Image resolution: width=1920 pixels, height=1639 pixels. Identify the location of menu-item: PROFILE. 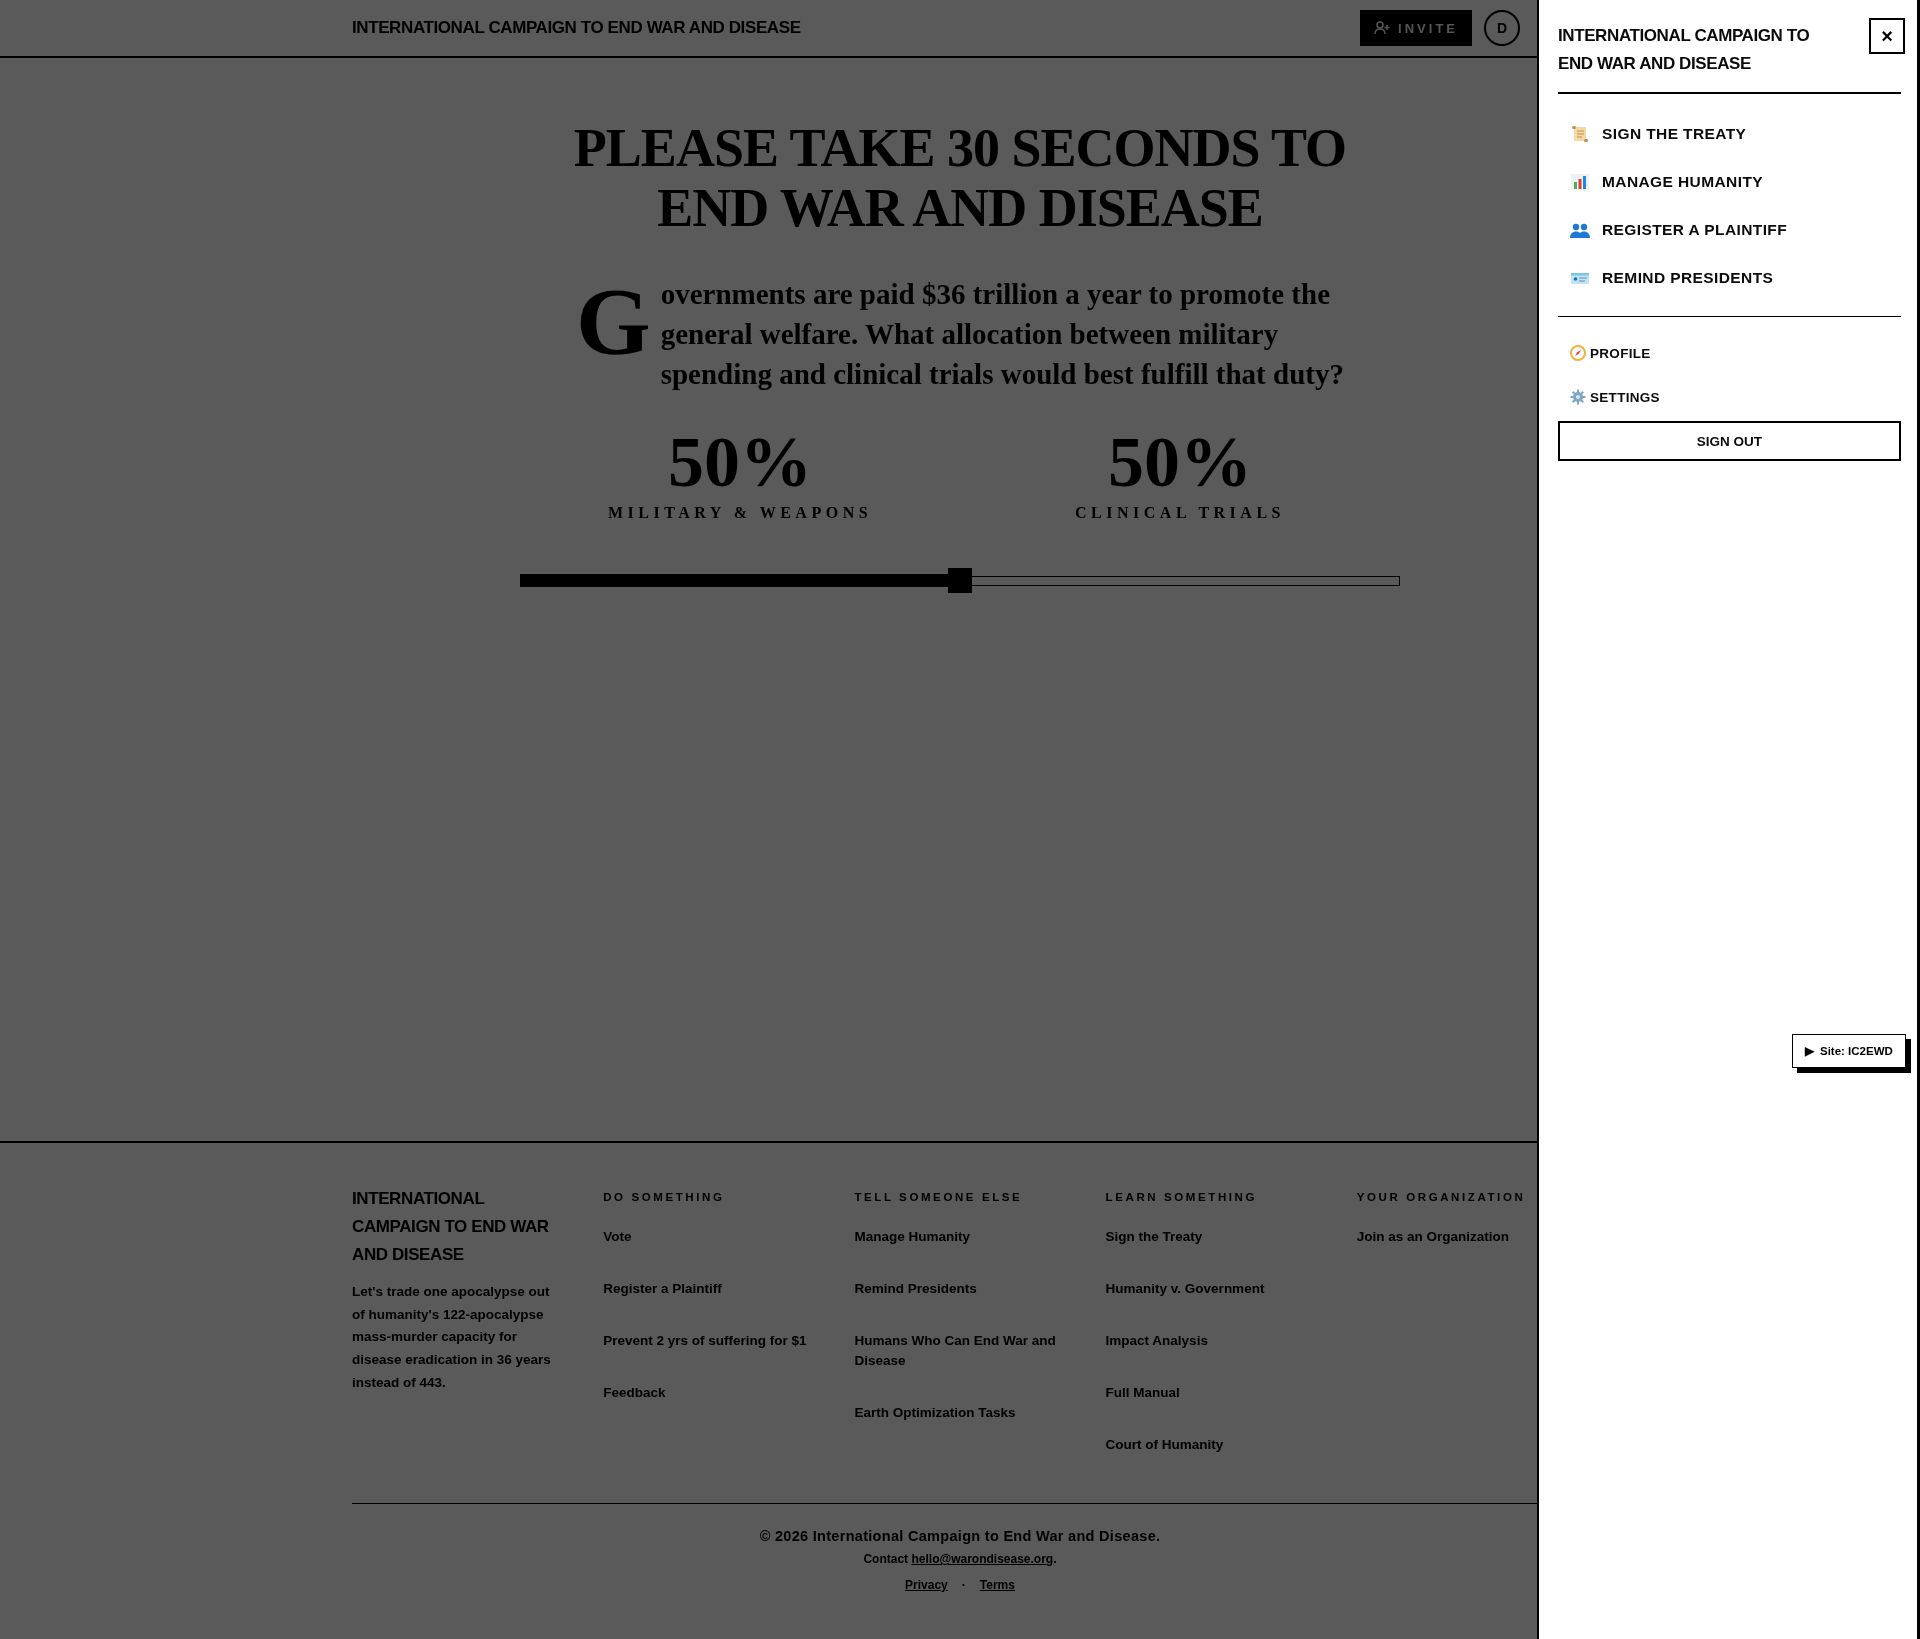
(1729, 353).